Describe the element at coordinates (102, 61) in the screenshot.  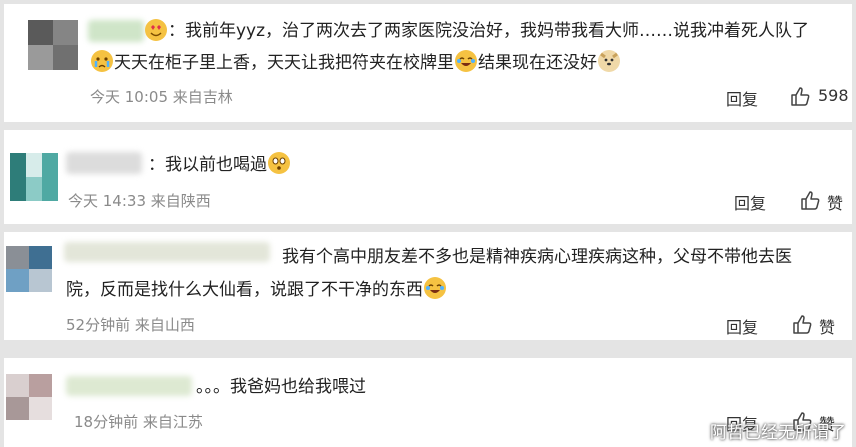
I see `crying-emoji-icon` at that location.